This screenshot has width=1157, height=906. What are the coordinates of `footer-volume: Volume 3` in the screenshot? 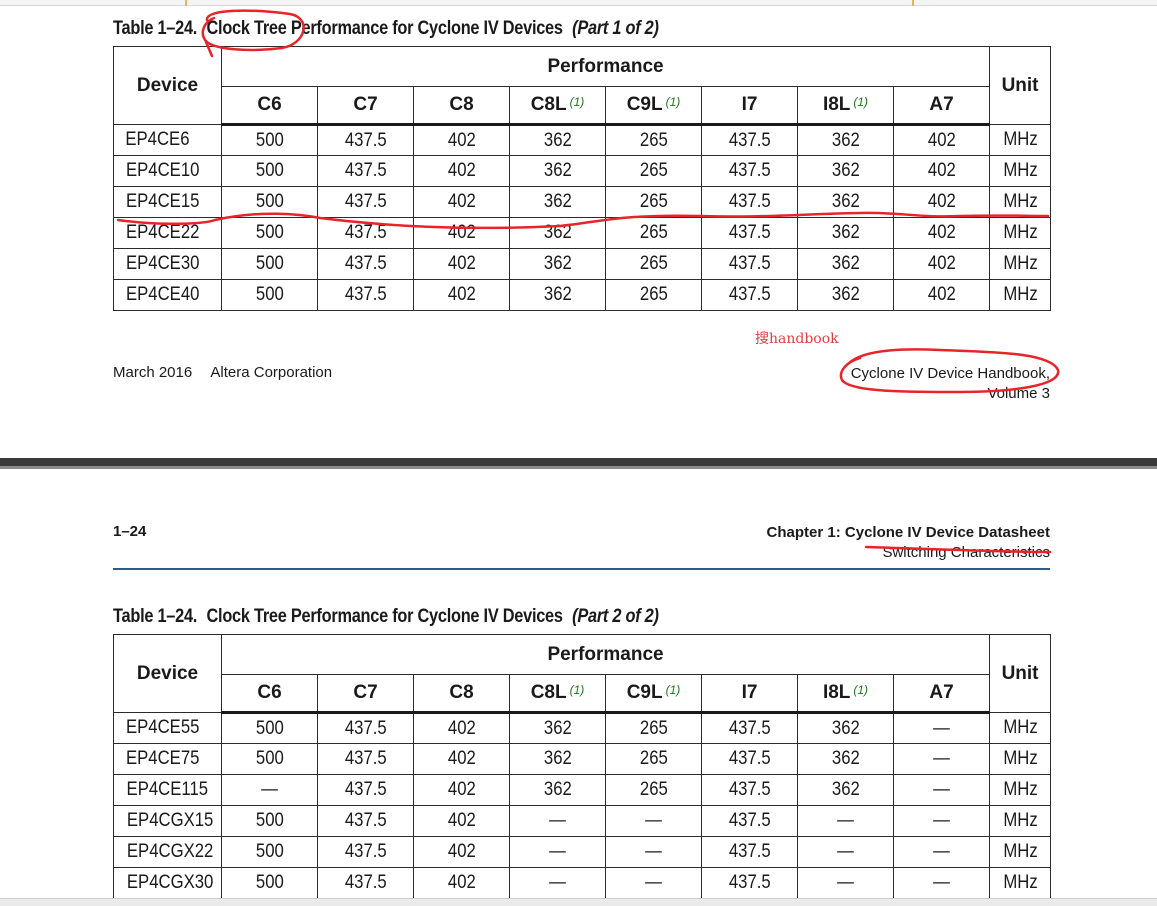 It's located at (1018, 393).